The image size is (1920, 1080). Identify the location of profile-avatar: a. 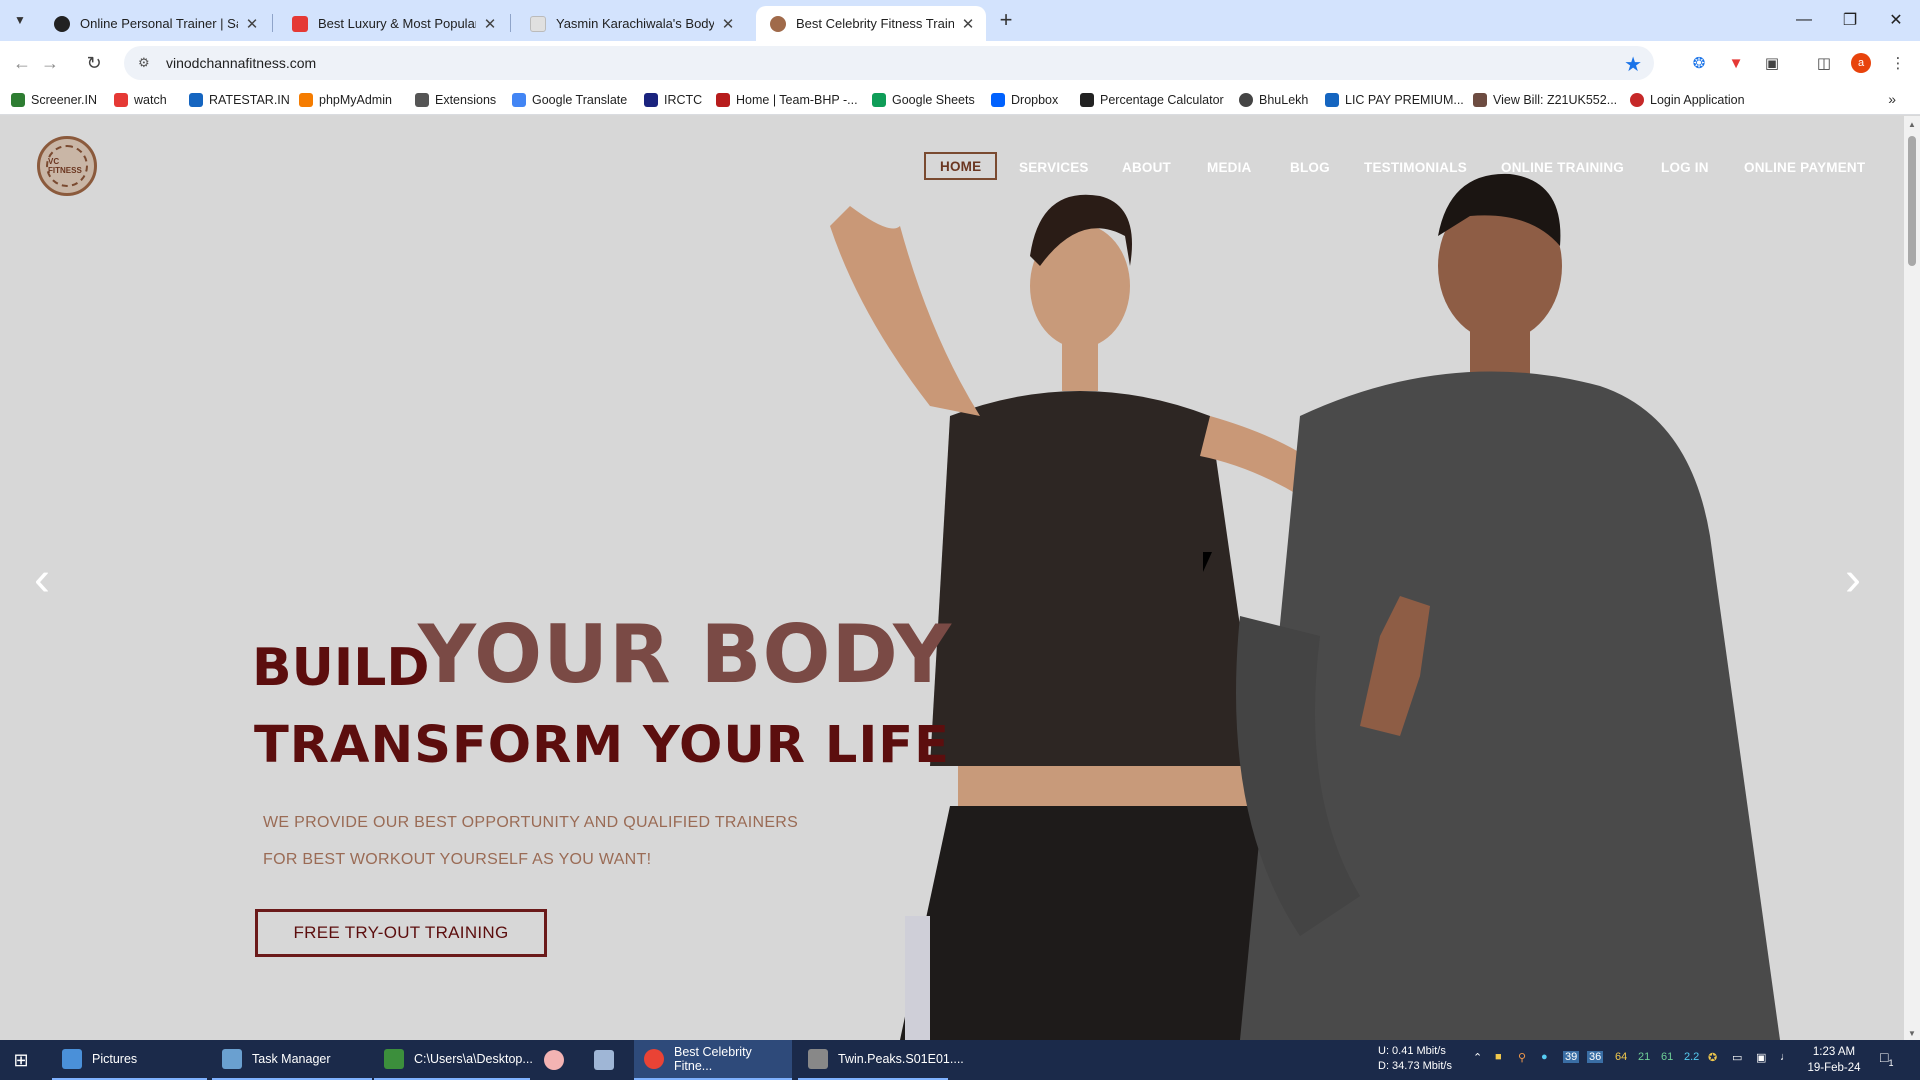
(1861, 63).